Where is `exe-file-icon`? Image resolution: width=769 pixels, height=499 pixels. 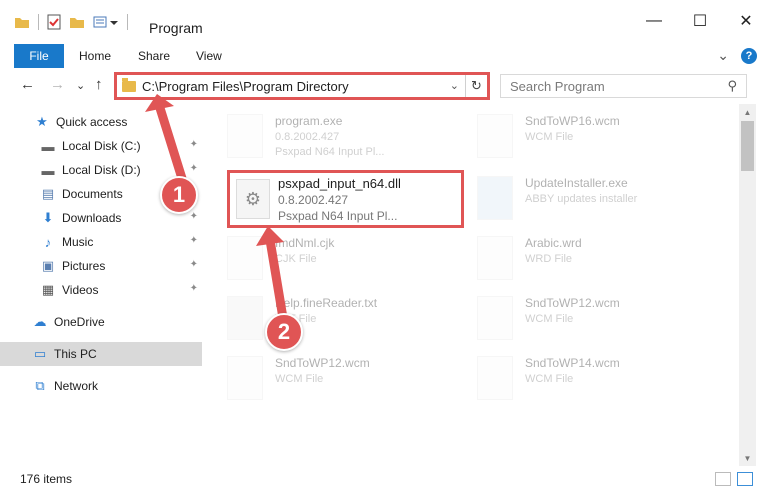
exe-file-icon is located at coordinates (495, 198).